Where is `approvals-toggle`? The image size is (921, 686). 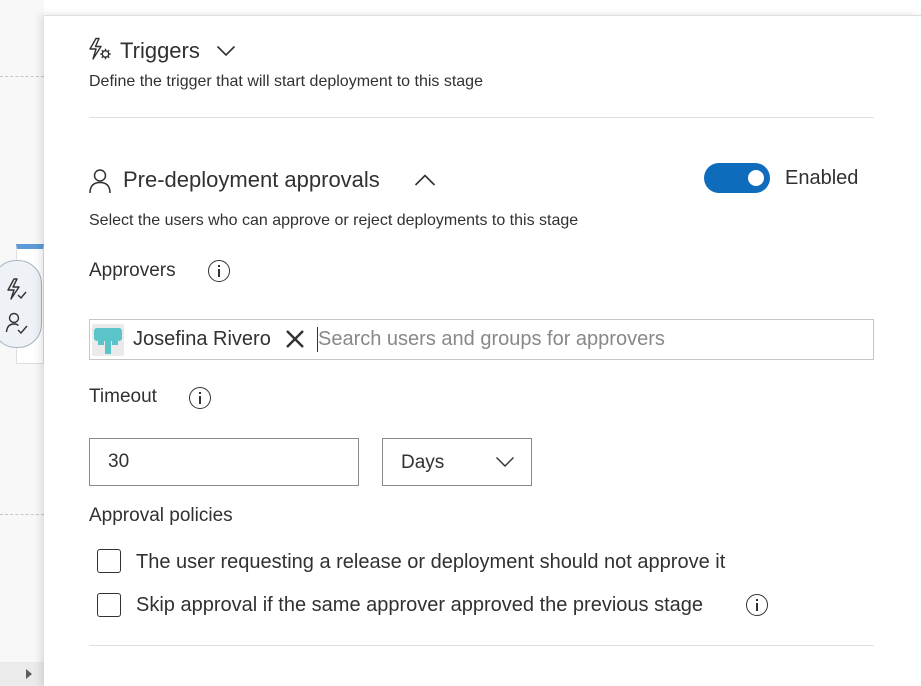
approvals-toggle is located at coordinates (737, 178).